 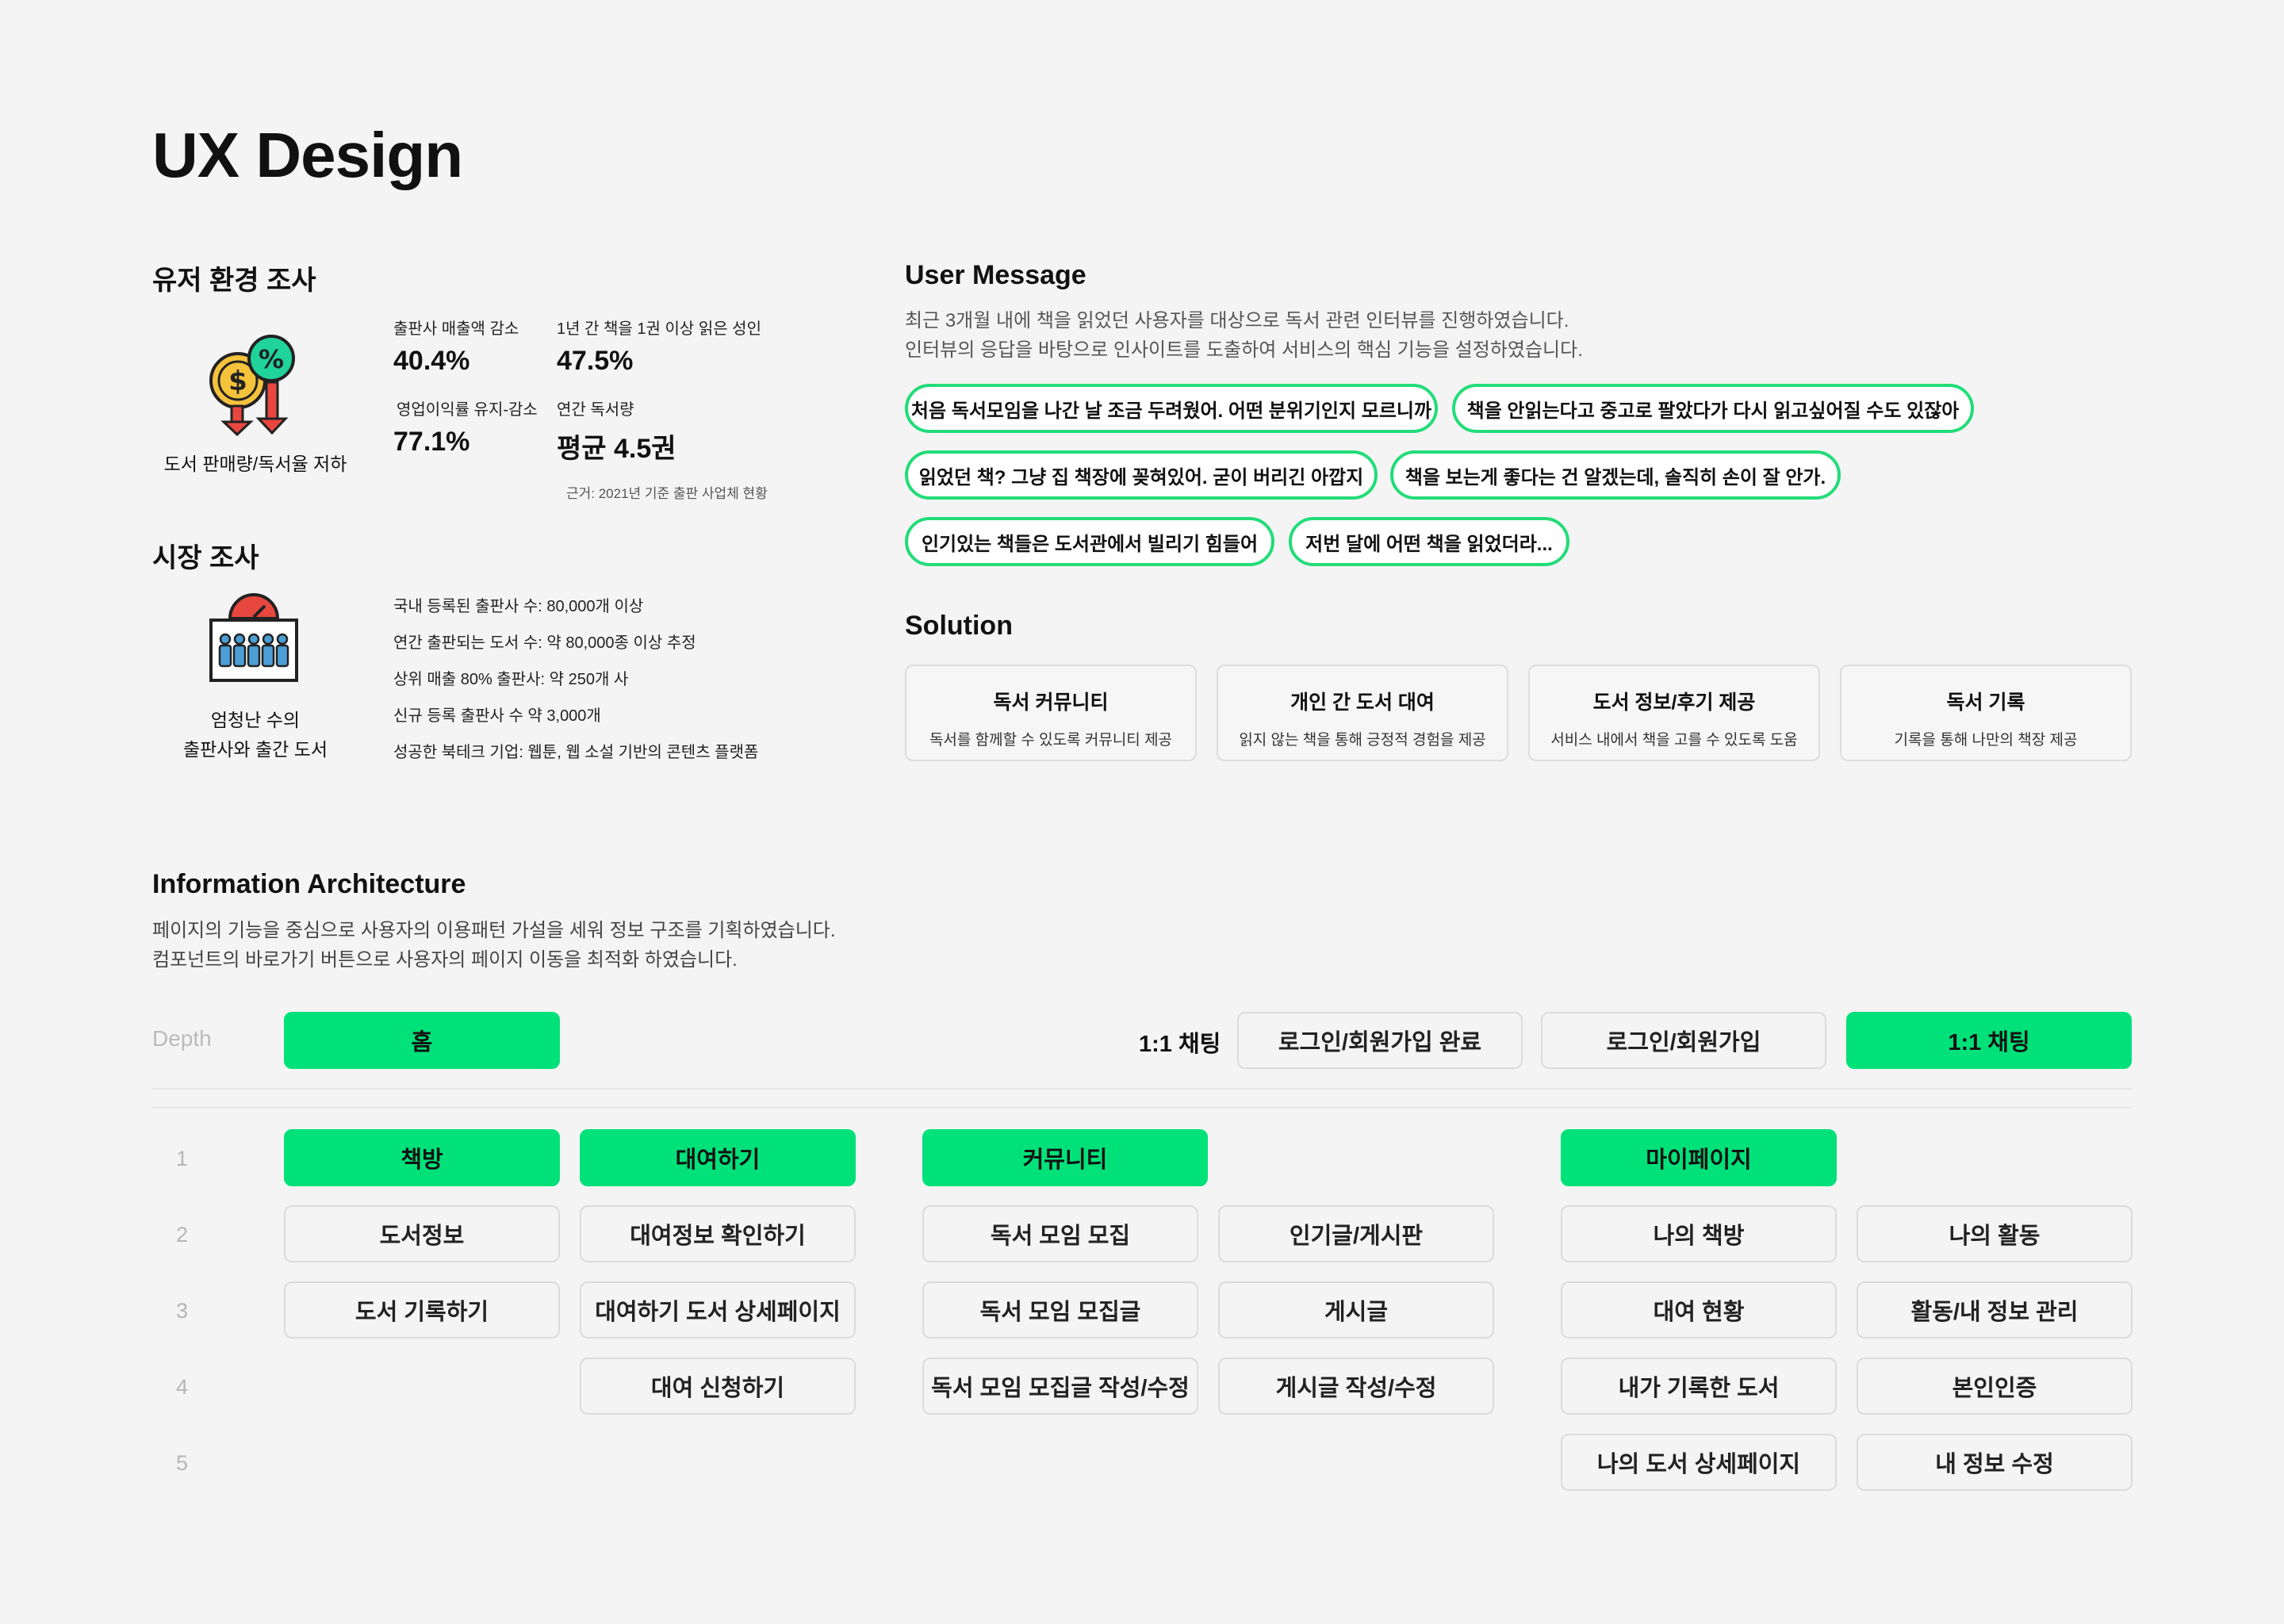 I want to click on depth-number: 3, so click(x=182, y=1311).